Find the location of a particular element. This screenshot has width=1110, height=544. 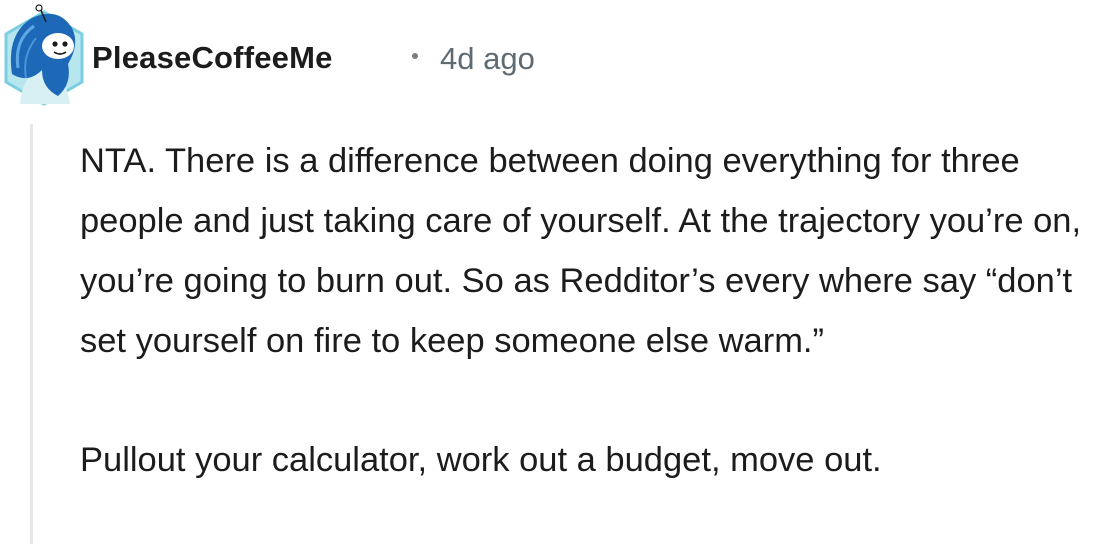

author-username: PleaseCoffeeMe is located at coordinates (212, 58).